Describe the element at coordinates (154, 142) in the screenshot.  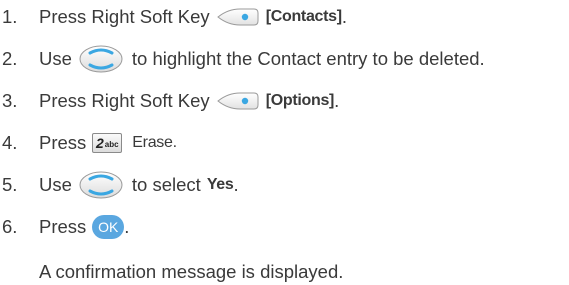
I see `step-action-label: Erase.` at that location.